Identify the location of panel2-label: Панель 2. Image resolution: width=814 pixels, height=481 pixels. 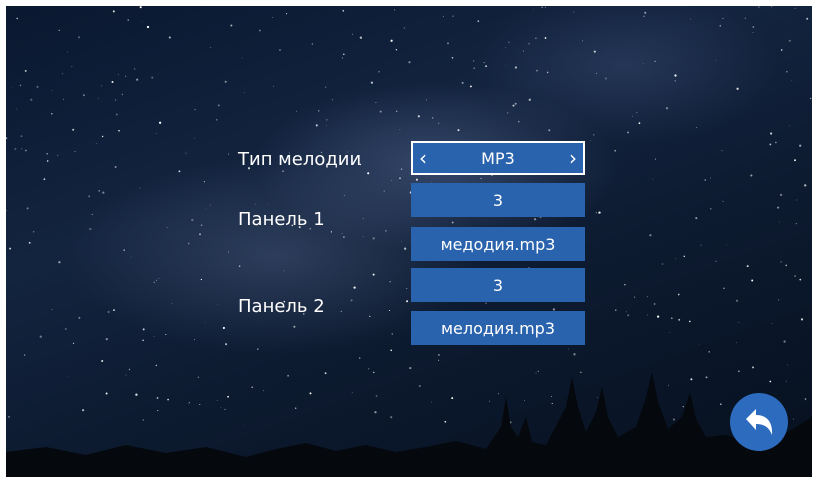
(281, 306).